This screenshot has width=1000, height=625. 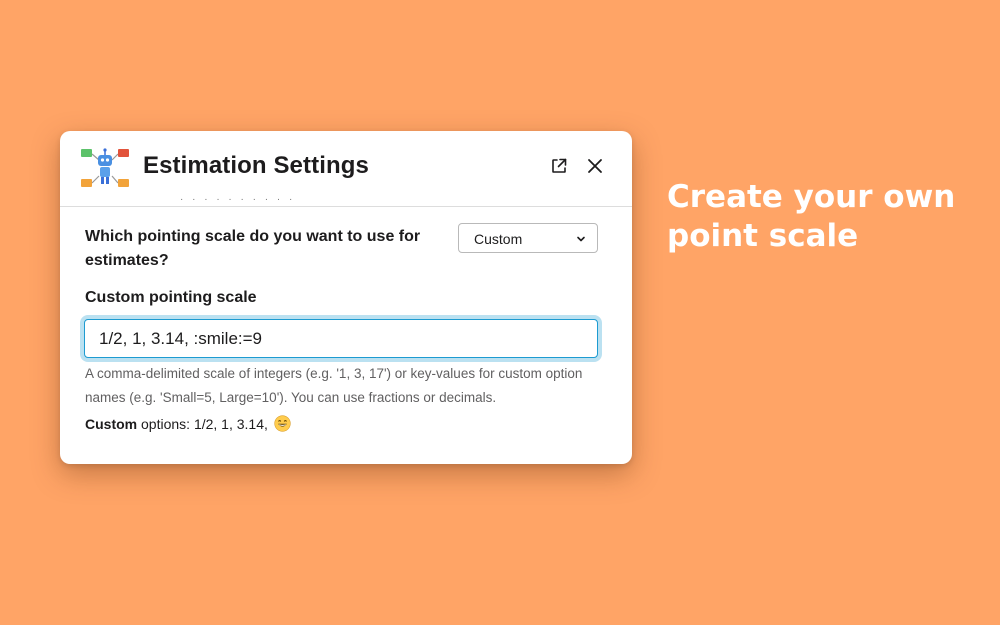 I want to click on promo-heading: Create your own point scale, so click(x=827, y=217).